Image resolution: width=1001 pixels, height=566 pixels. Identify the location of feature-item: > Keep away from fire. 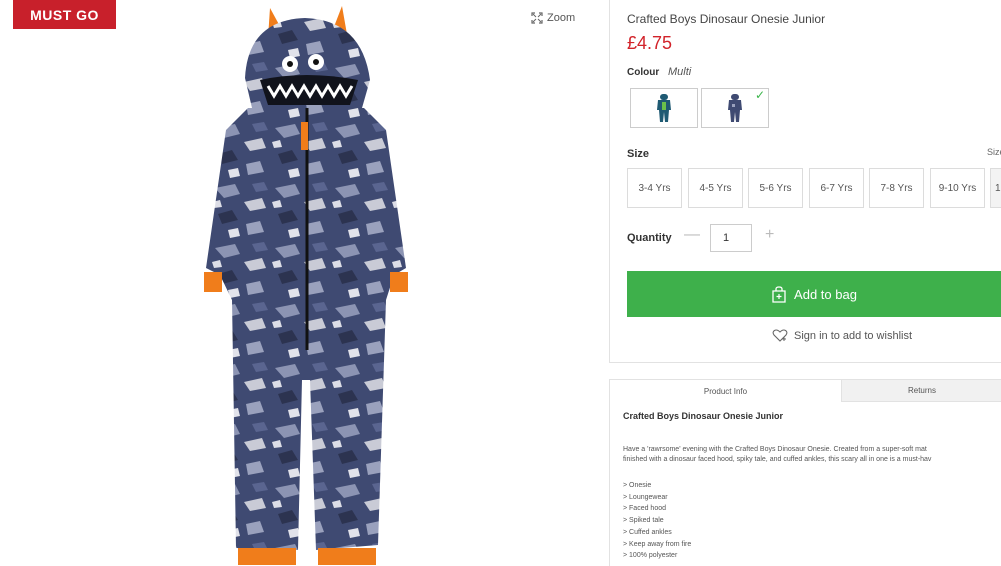
(657, 544).